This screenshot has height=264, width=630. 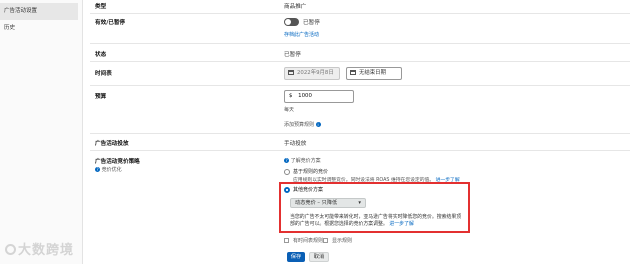 I want to click on budget-input: $ 1000, so click(x=319, y=96).